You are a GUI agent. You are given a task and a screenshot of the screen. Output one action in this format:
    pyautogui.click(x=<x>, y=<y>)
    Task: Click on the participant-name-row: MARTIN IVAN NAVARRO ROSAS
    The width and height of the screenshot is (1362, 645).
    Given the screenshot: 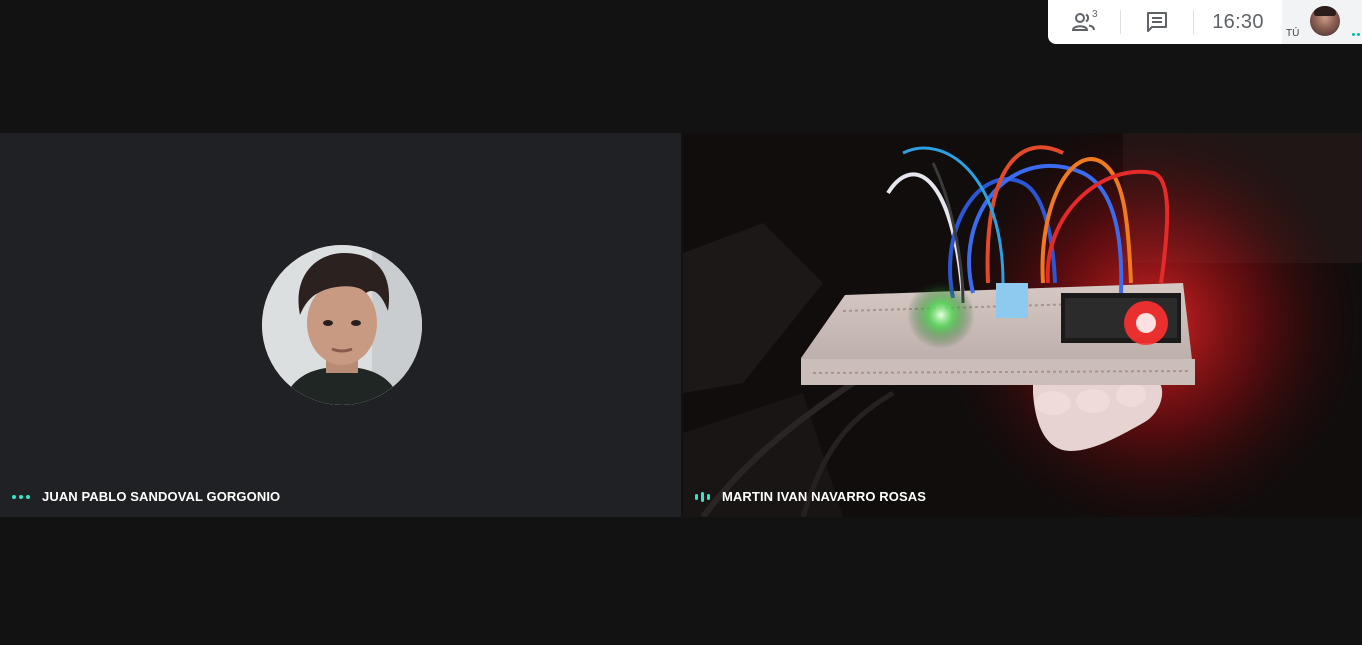 What is the action you would take?
    pyautogui.click(x=810, y=496)
    